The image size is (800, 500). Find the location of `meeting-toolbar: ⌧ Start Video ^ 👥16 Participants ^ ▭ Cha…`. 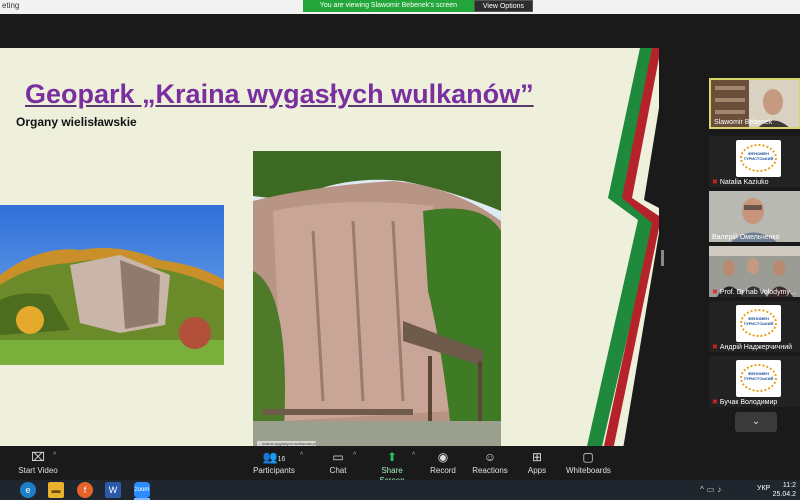

meeting-toolbar: ⌧ Start Video ^ 👥16 Participants ^ ▭ Cha… is located at coordinates (400, 465).